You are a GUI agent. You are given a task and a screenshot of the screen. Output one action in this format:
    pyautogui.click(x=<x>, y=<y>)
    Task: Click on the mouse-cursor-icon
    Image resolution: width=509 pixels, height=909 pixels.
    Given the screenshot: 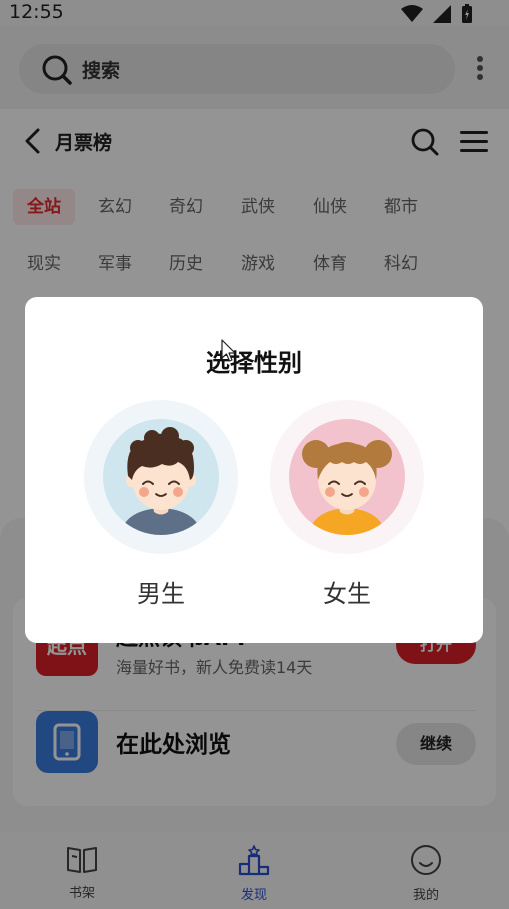 What is the action you would take?
    pyautogui.click(x=228, y=350)
    